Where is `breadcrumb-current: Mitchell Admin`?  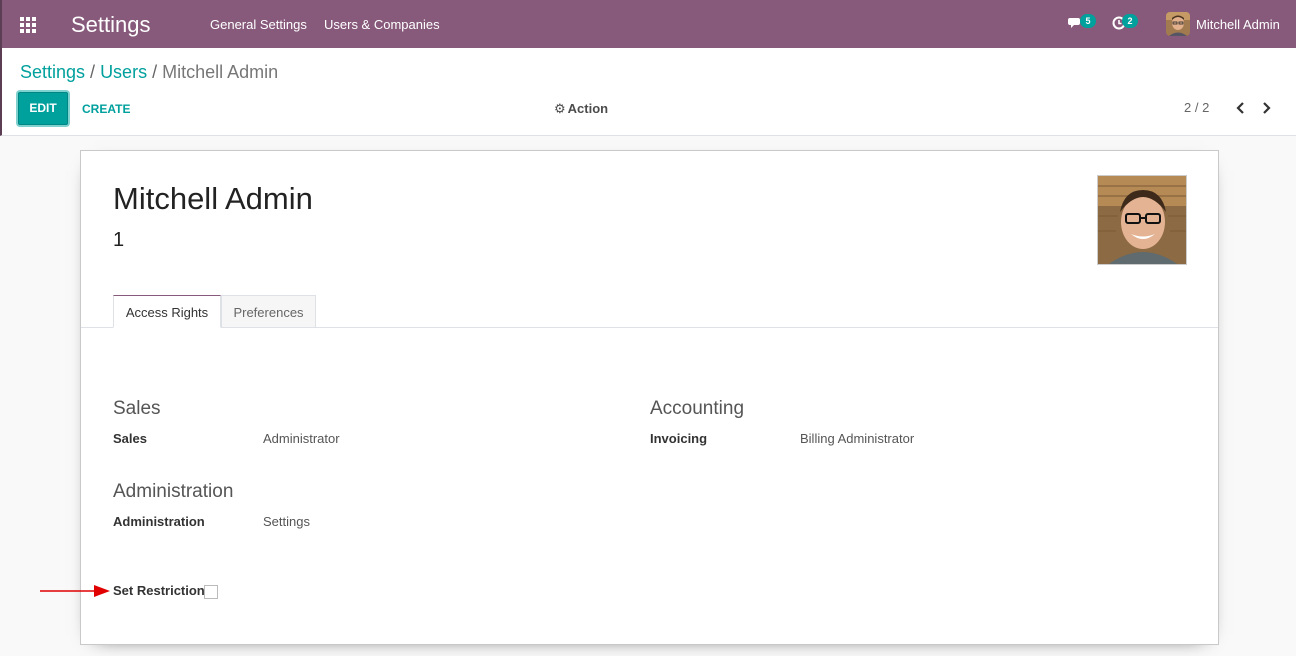 breadcrumb-current: Mitchell Admin is located at coordinates (220, 72).